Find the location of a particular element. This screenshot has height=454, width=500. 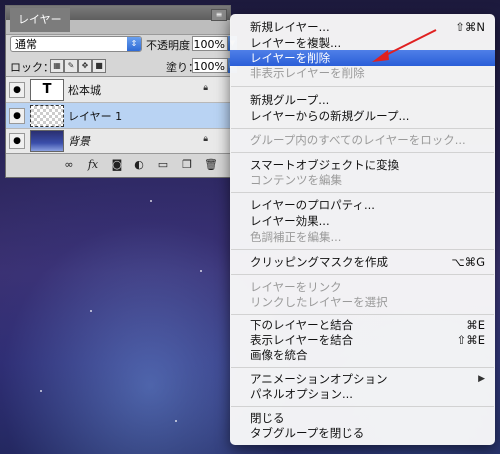

annotation-arrow-icon is located at coordinates (404, 45).